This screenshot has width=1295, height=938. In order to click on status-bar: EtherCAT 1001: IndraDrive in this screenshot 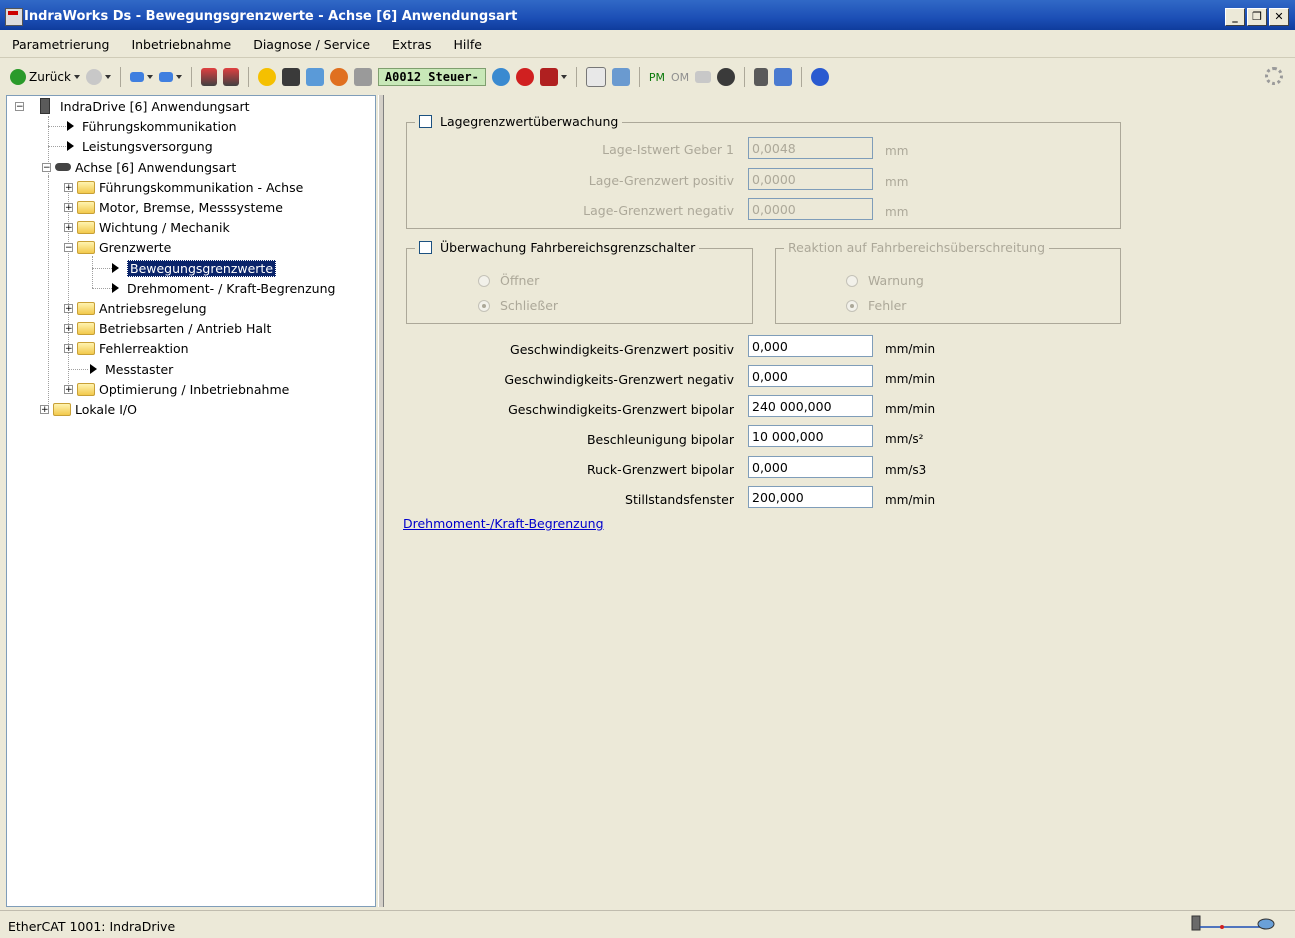, I will do `click(647, 924)`.